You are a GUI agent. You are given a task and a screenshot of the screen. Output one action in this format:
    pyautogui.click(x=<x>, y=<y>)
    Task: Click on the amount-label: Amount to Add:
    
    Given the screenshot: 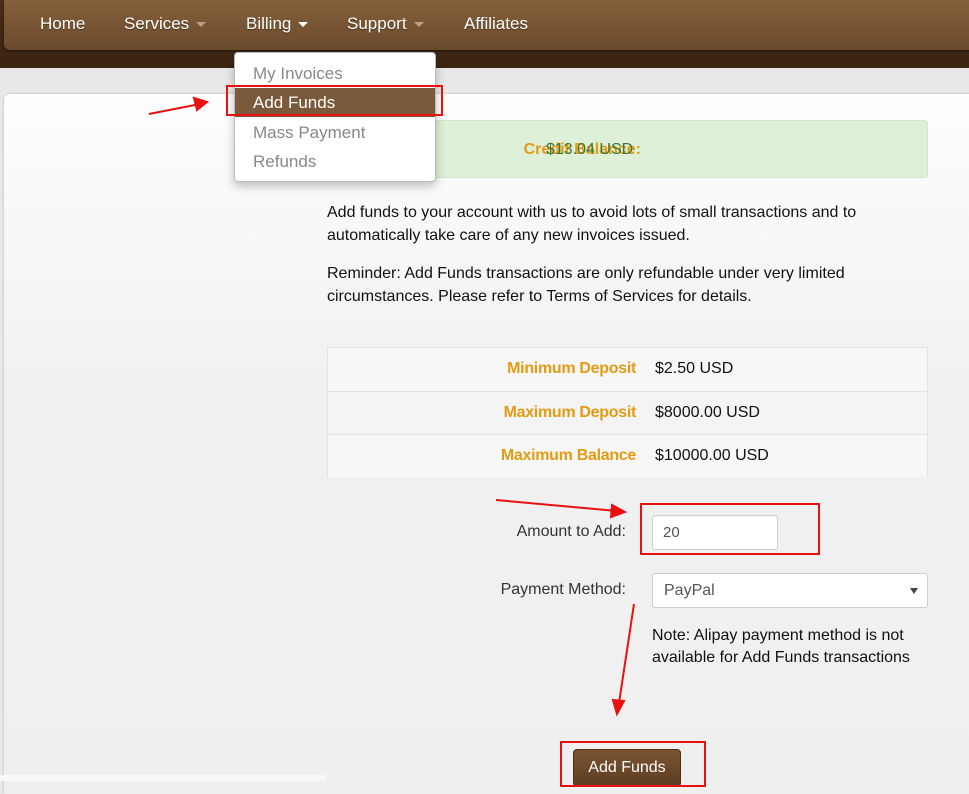 What is the action you would take?
    pyautogui.click(x=571, y=531)
    